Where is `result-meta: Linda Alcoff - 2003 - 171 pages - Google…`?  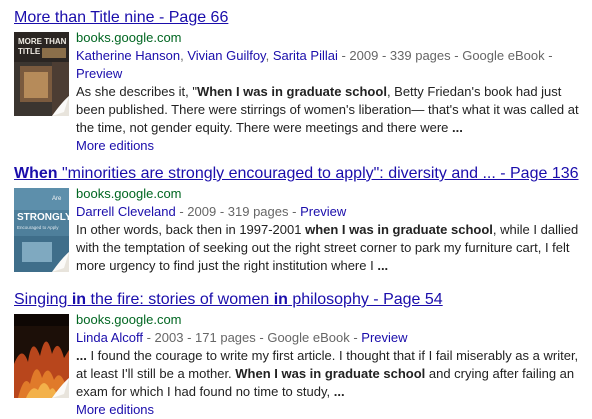
result-meta: Linda Alcoff - 2003 - 171 pages - Google… is located at coordinates (330, 338).